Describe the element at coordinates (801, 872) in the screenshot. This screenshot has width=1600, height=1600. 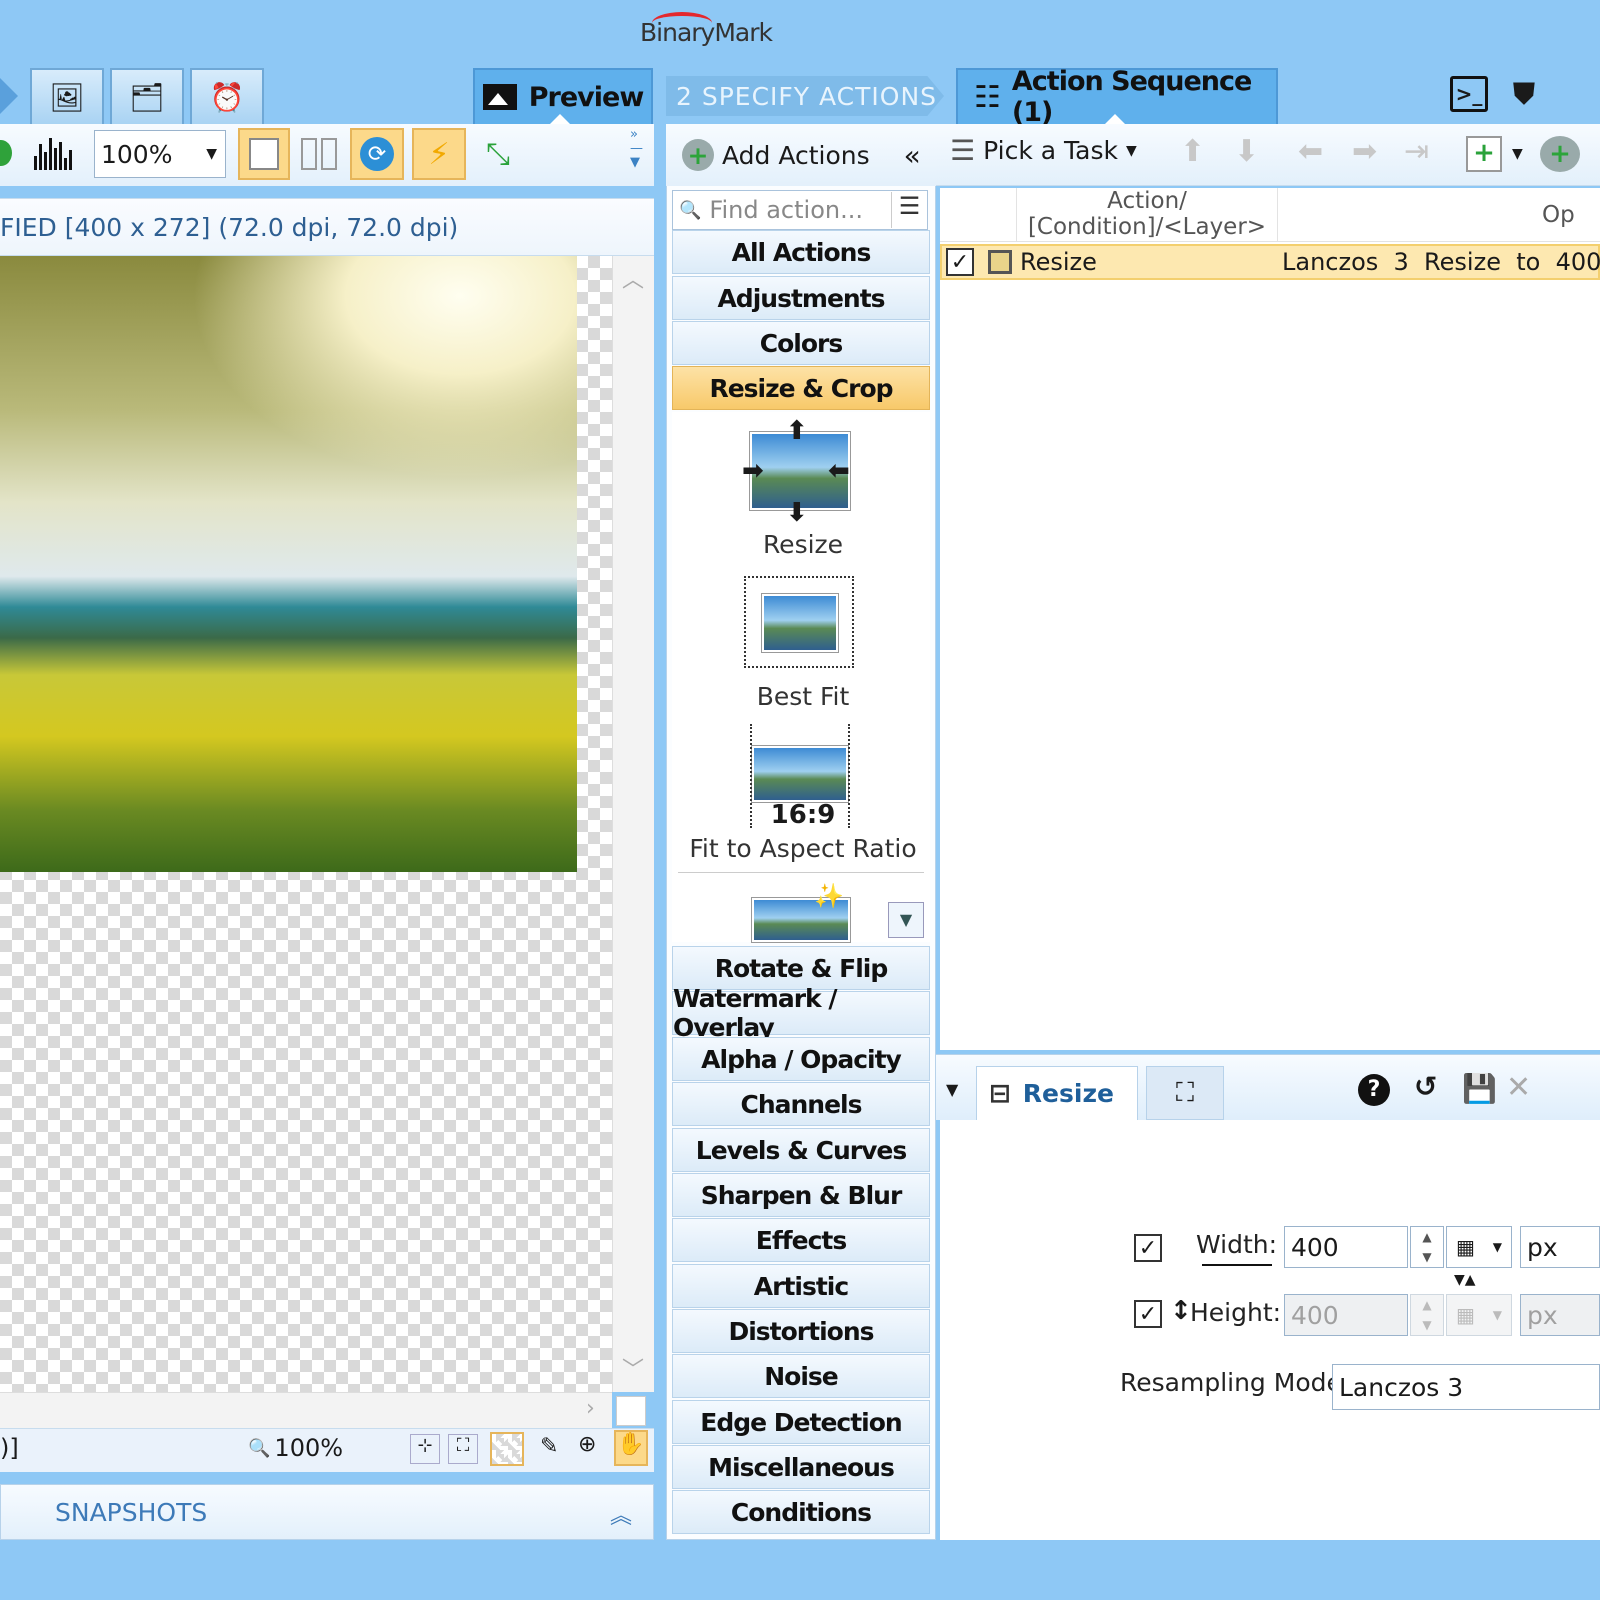
I see `divider` at that location.